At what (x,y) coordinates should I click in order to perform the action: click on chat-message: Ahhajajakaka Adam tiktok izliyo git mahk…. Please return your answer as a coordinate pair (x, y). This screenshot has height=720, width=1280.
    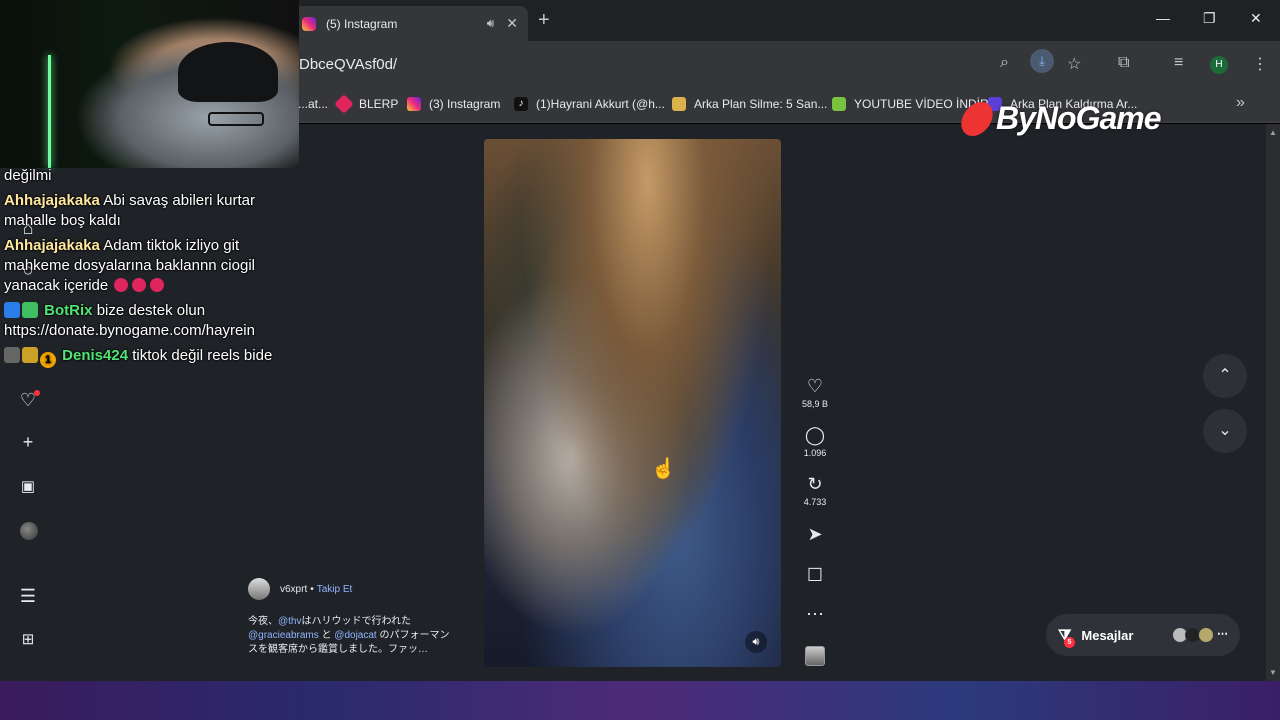
    Looking at the image, I should click on (150, 266).